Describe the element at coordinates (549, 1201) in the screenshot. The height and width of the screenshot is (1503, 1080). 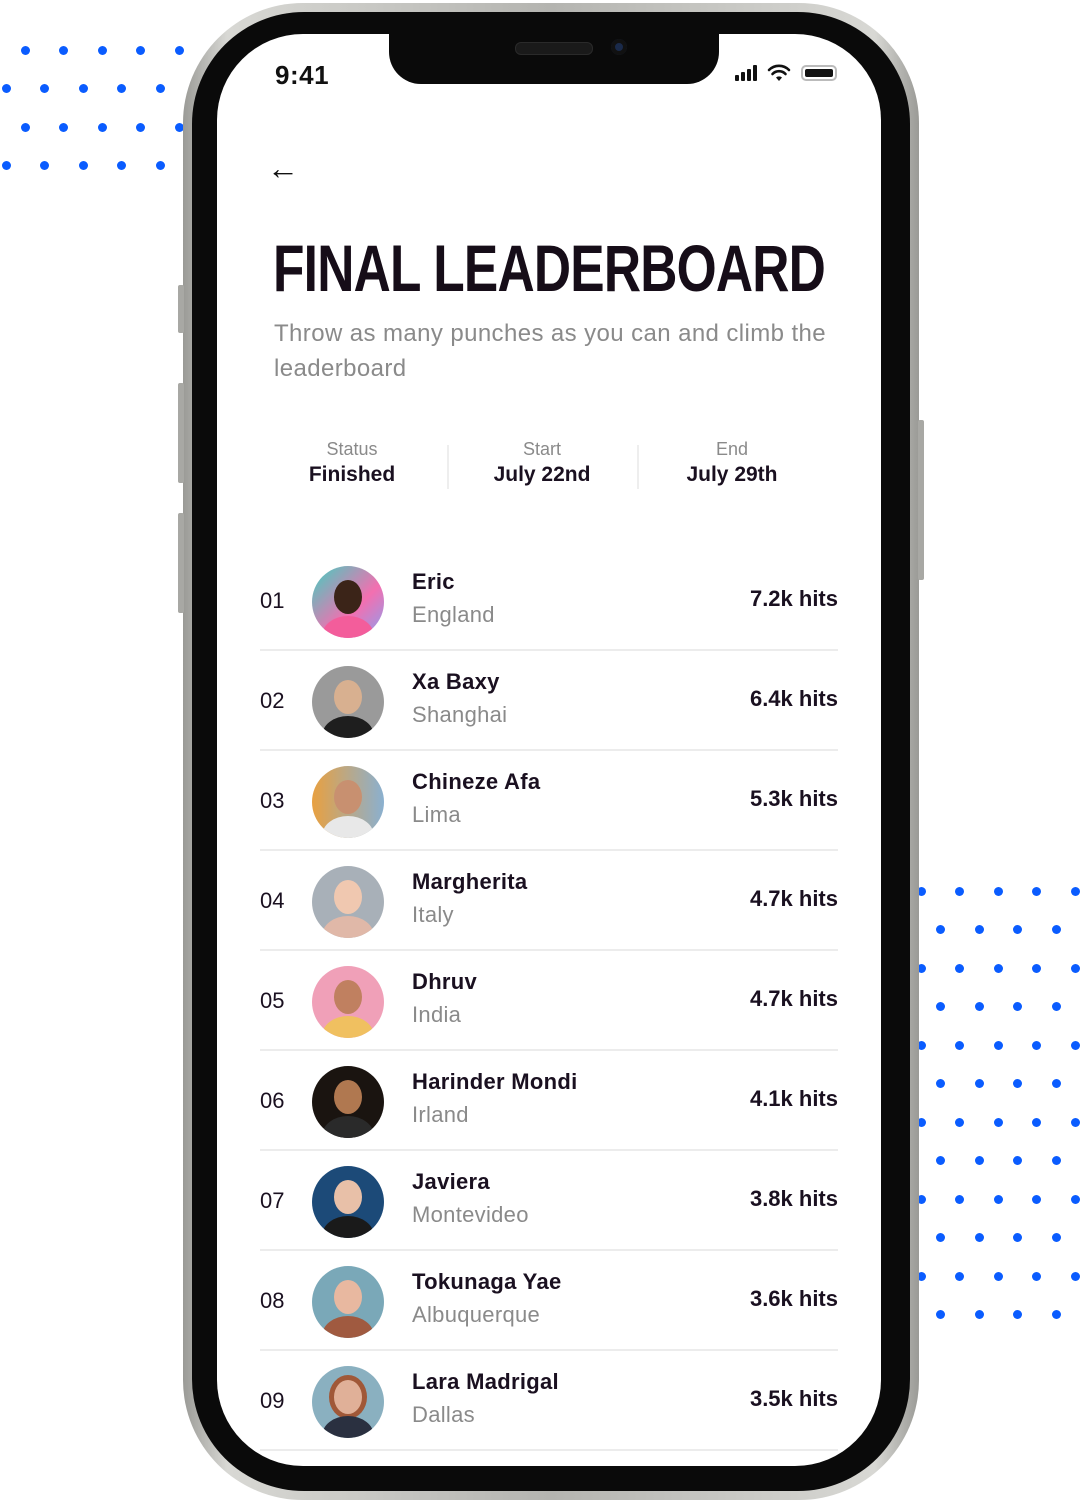
I see `leaderboard-row: 07 Javiera Montevideo 3.8k hits` at that location.